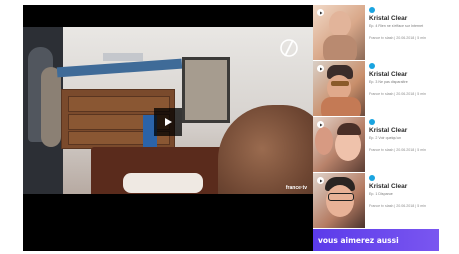 The height and width of the screenshot is (254, 459). What do you see at coordinates (388, 82) in the screenshot?
I see `episode-name: Ep. 3 Ne pas disparaître` at bounding box center [388, 82].